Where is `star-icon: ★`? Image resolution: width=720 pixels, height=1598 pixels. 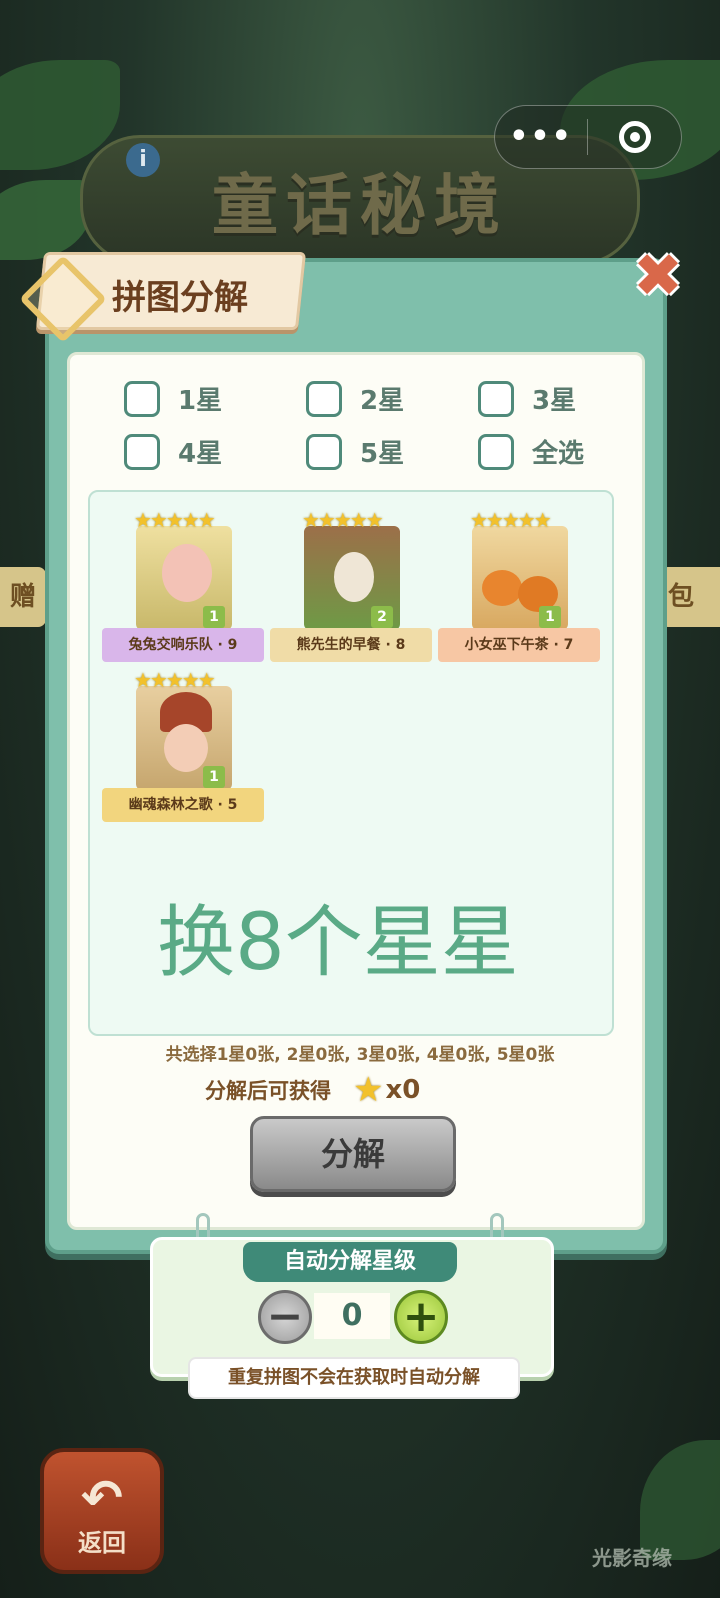
star-icon: ★ is located at coordinates (368, 1090).